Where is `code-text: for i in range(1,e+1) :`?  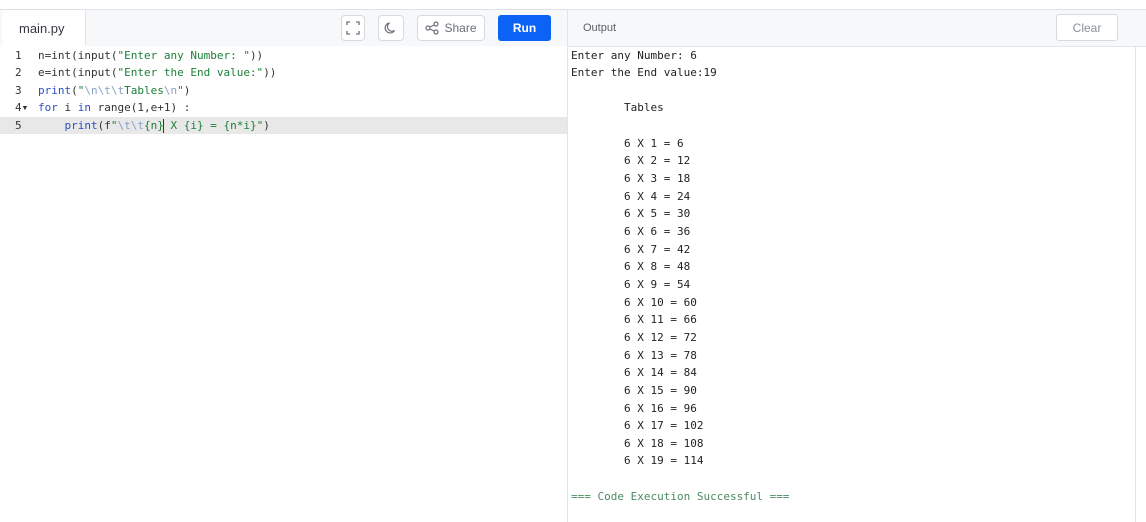
code-text: for i in range(1,e+1) : is located at coordinates (114, 107).